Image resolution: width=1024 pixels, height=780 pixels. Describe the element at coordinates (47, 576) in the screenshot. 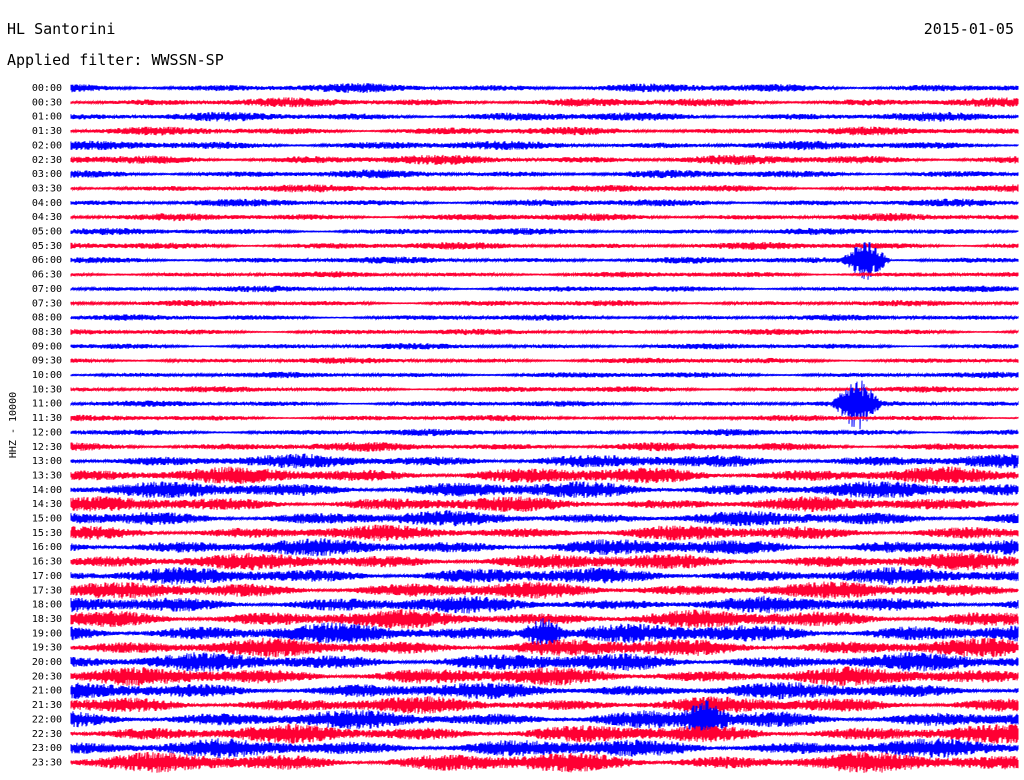

I see `time-tick-label: 17:00` at that location.